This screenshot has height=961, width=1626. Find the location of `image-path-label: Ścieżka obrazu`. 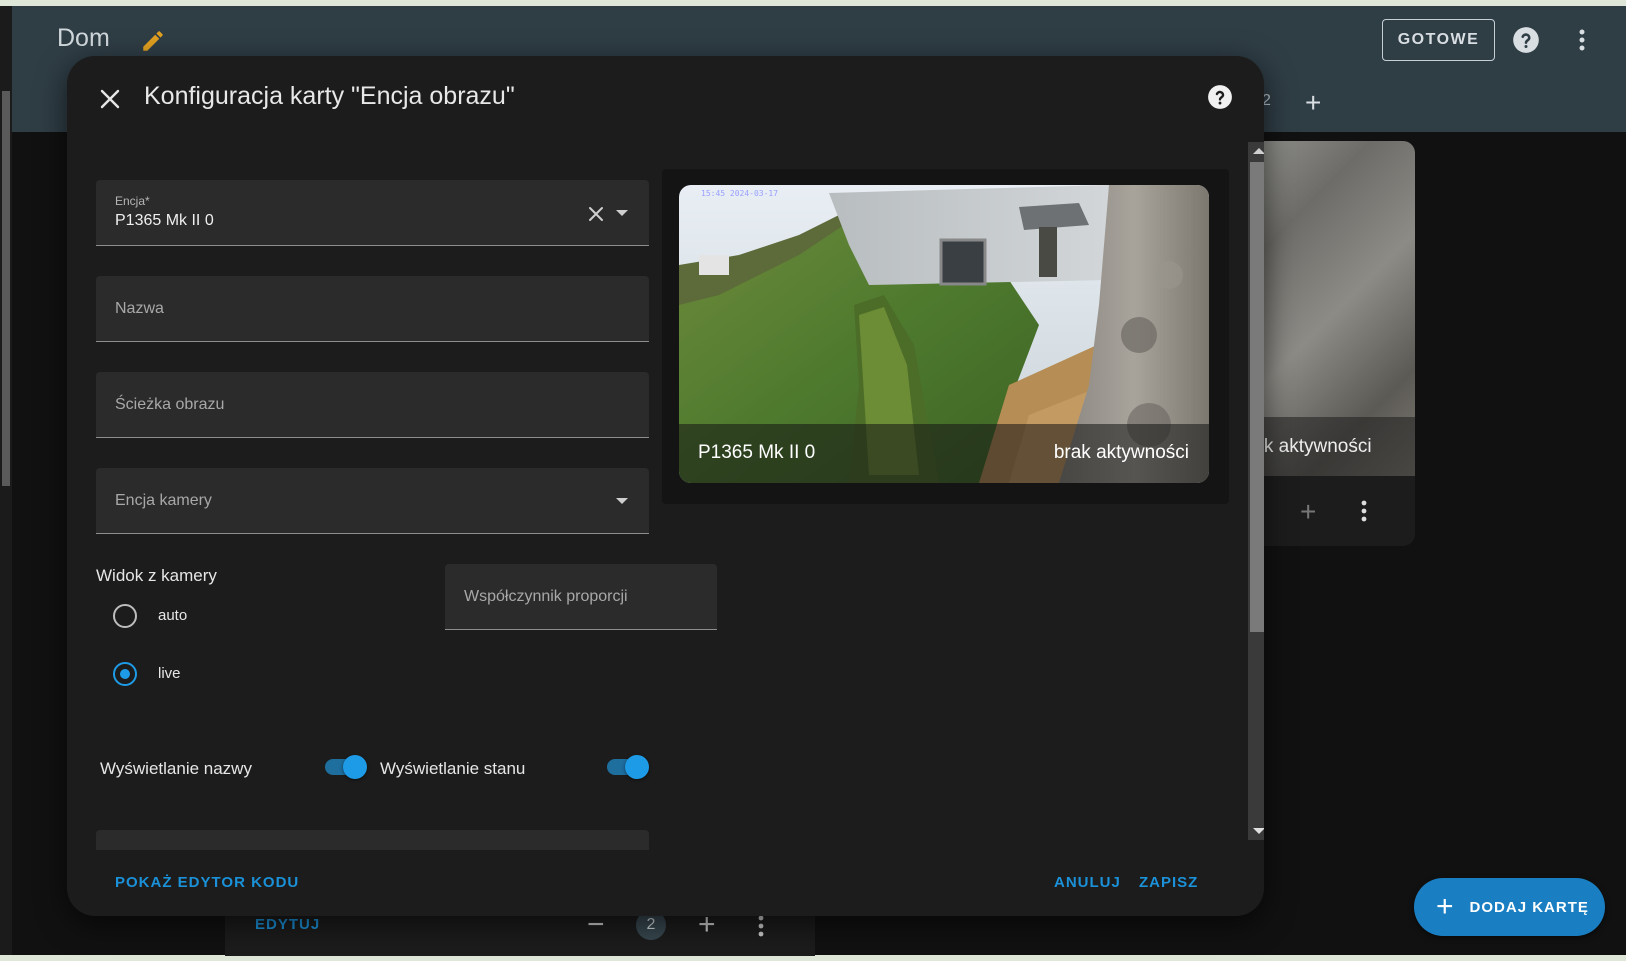

image-path-label: Ścieżka obrazu is located at coordinates (170, 404).